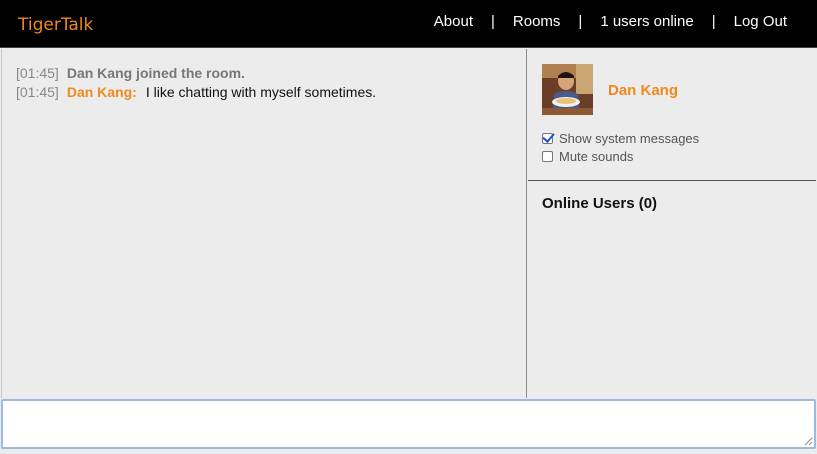 Image resolution: width=817 pixels, height=454 pixels. I want to click on user-avatar, so click(567, 89).